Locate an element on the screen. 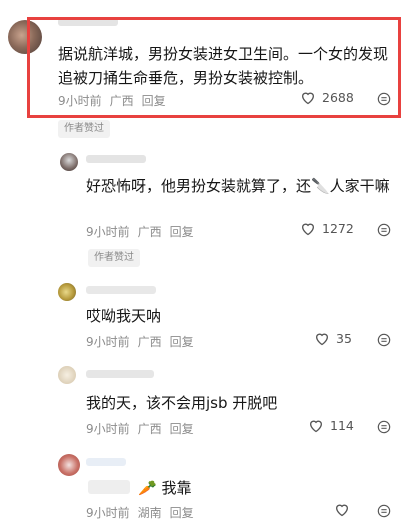 The width and height of the screenshot is (413, 521). comment-meta: 9小时前 湖南 回复 is located at coordinates (144, 512).